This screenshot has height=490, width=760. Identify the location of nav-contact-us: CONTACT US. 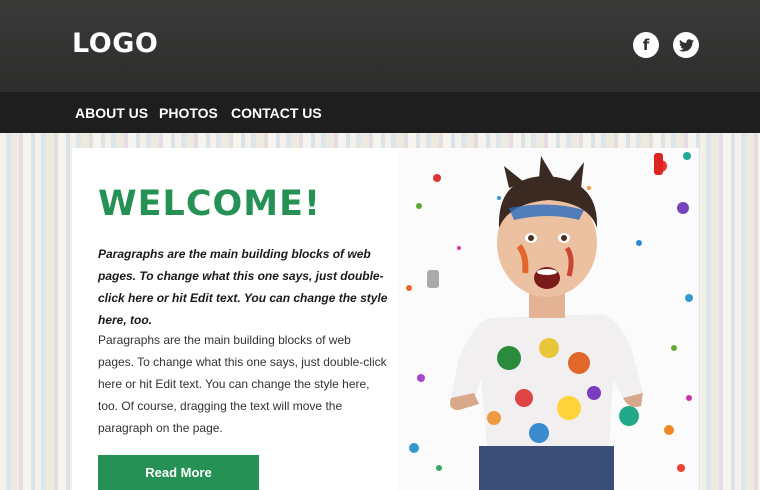
(276, 113).